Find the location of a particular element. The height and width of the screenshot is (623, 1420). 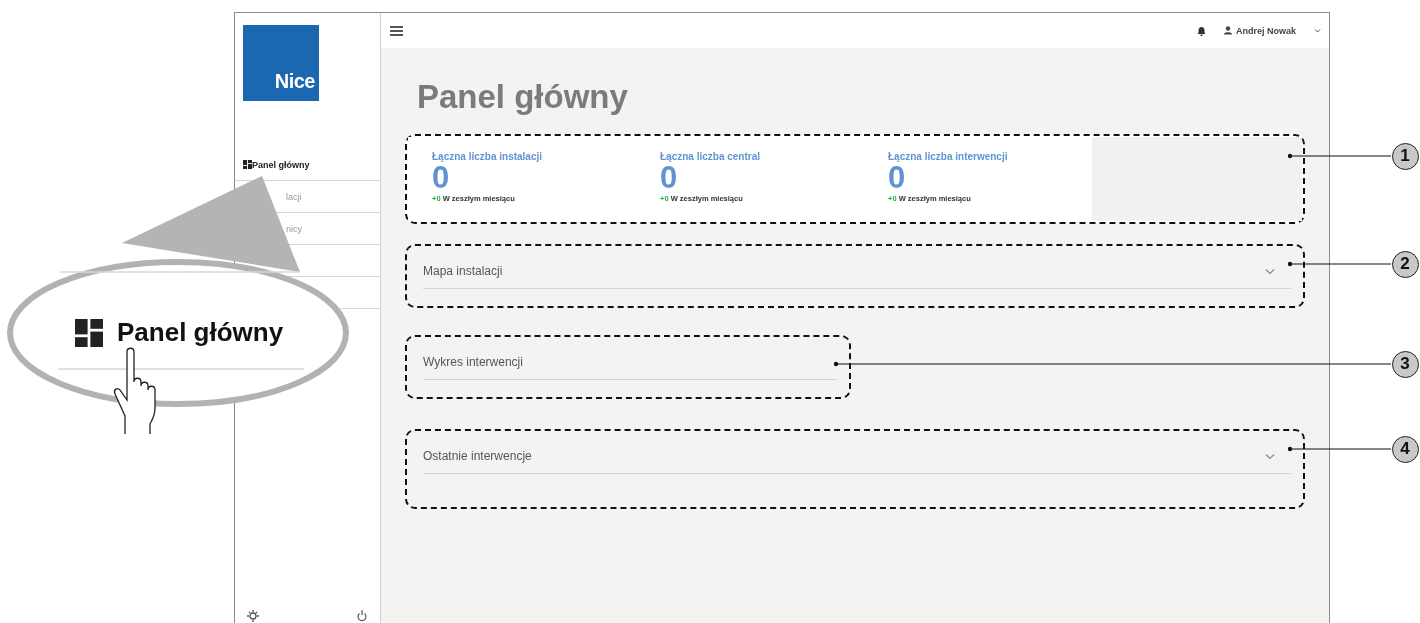

page-title: Panel główny is located at coordinates (523, 97).